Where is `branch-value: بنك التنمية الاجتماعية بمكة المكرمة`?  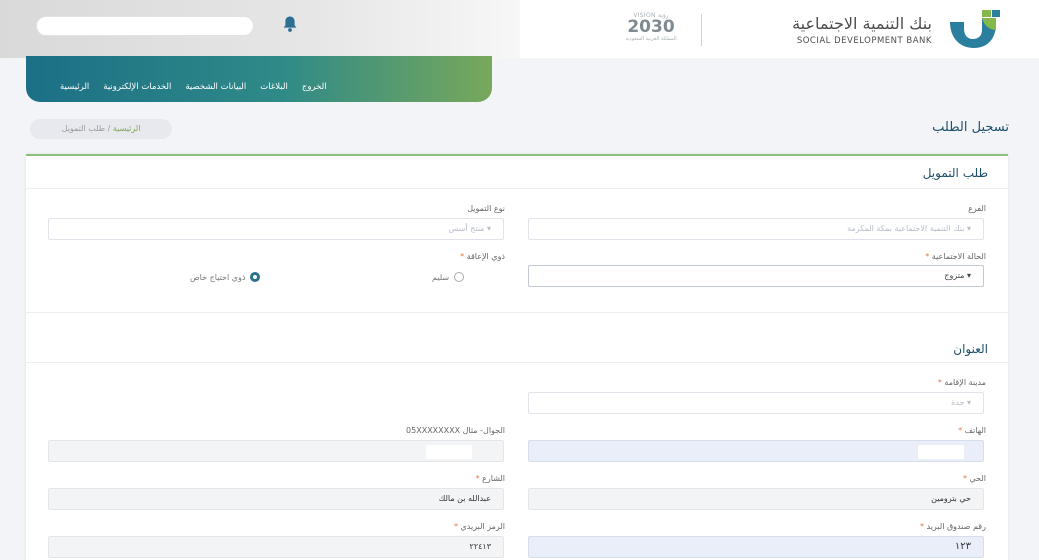 branch-value: بنك التنمية الاجتماعية بمكة المكرمة is located at coordinates (906, 228).